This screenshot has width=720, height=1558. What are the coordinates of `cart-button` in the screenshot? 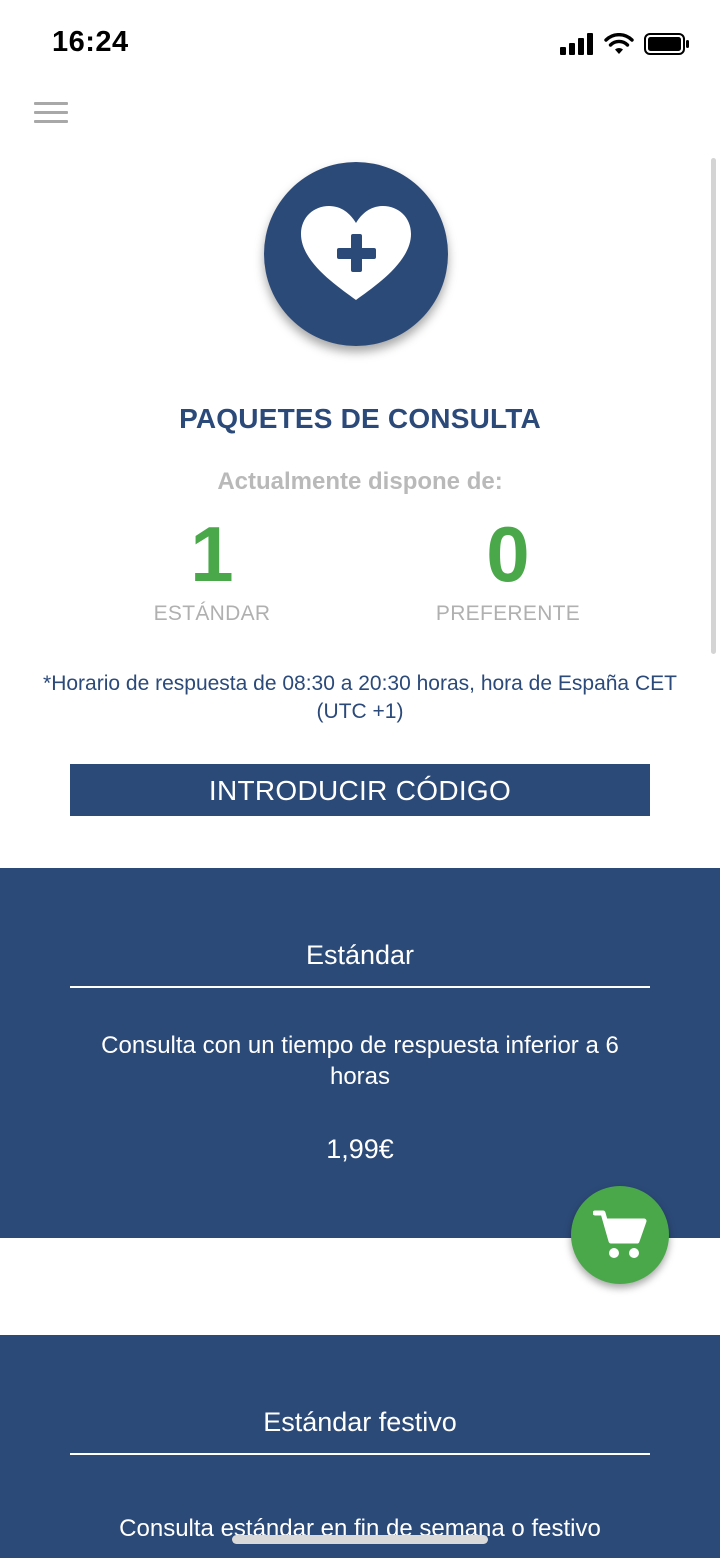 It's located at (620, 1235).